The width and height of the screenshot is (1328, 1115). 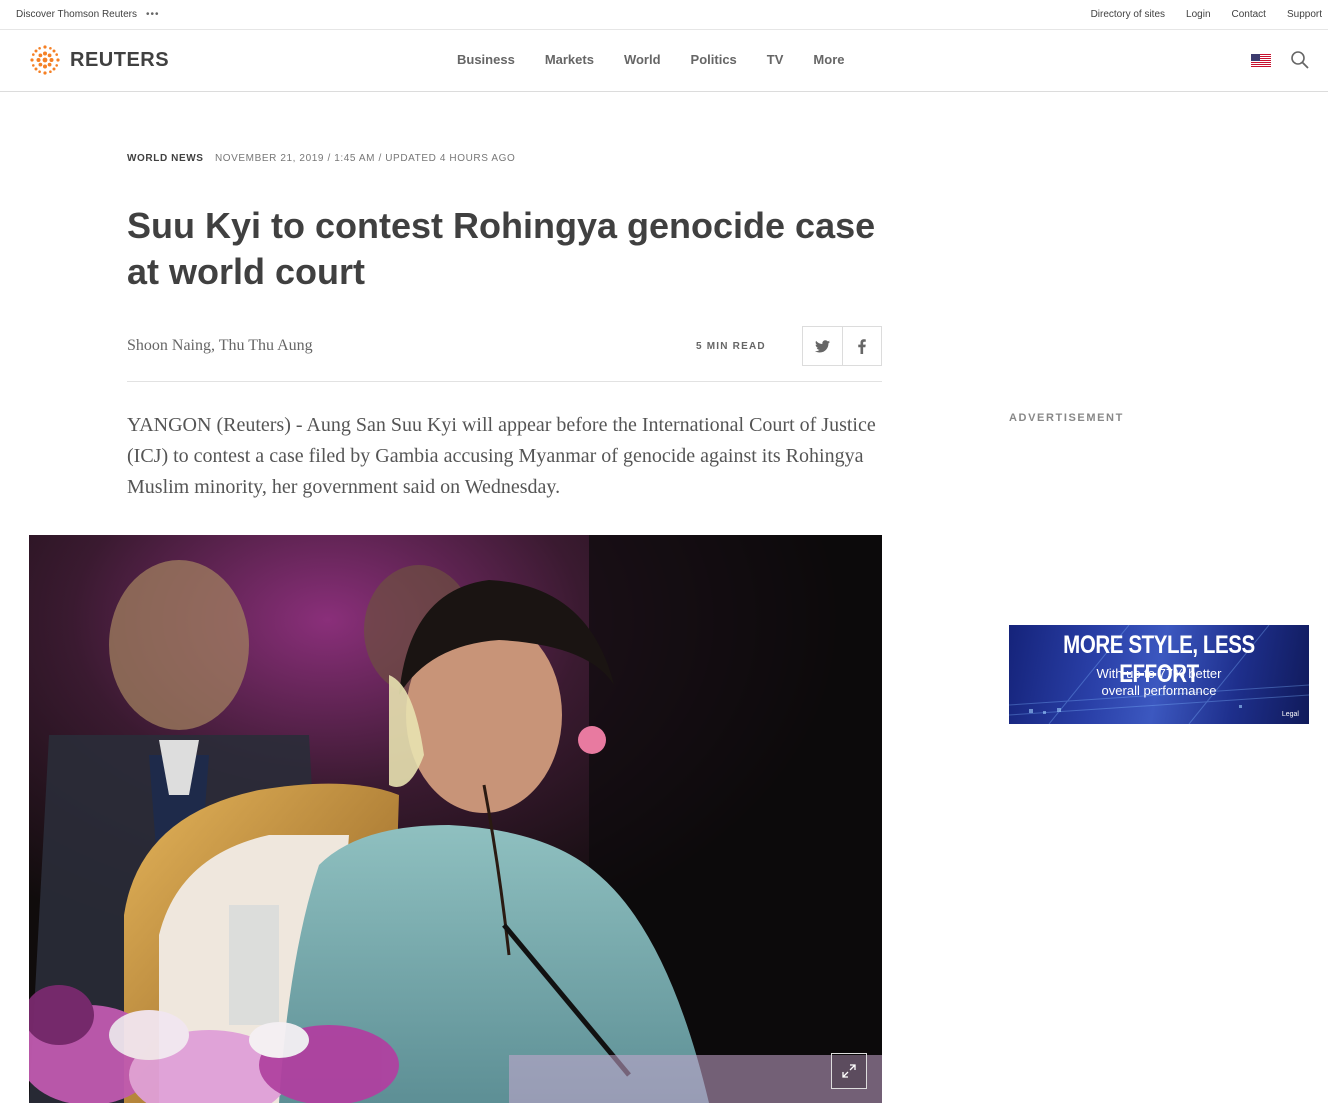 What do you see at coordinates (775, 59) in the screenshot?
I see `nav-tv: TV` at bounding box center [775, 59].